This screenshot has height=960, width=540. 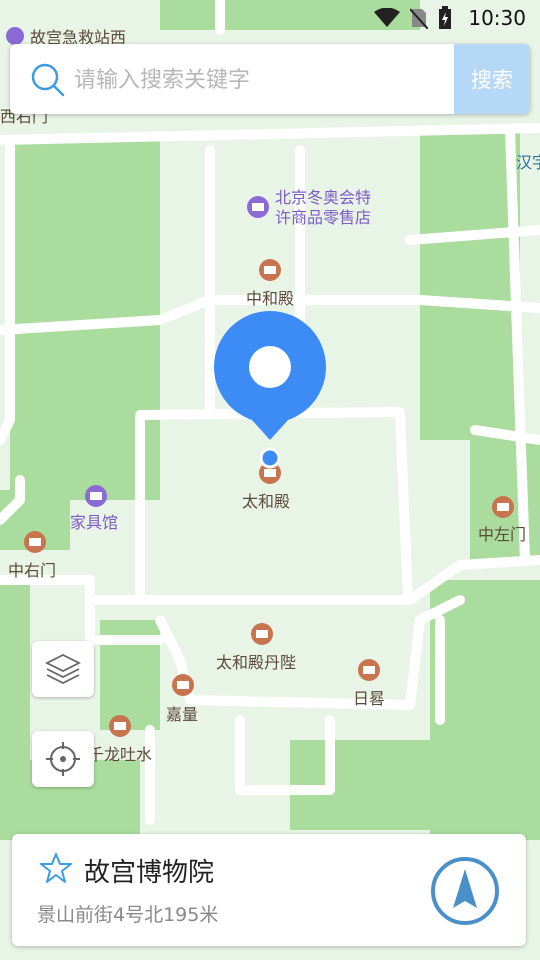 What do you see at coordinates (182, 714) in the screenshot?
I see `poi-label-jialiang: 嘉量` at bounding box center [182, 714].